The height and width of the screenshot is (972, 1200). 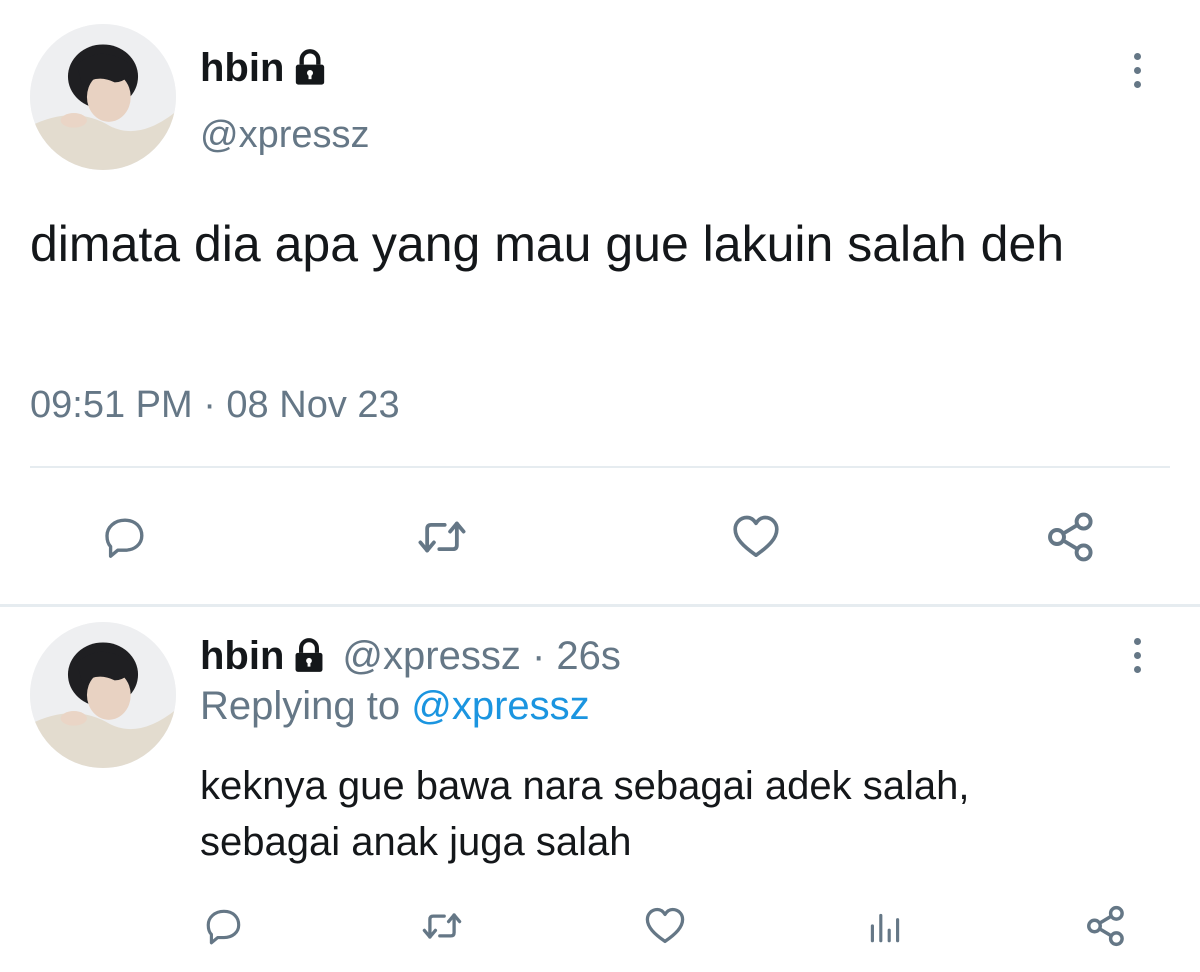 I want to click on main-author-row: hbin, so click(x=265, y=68).